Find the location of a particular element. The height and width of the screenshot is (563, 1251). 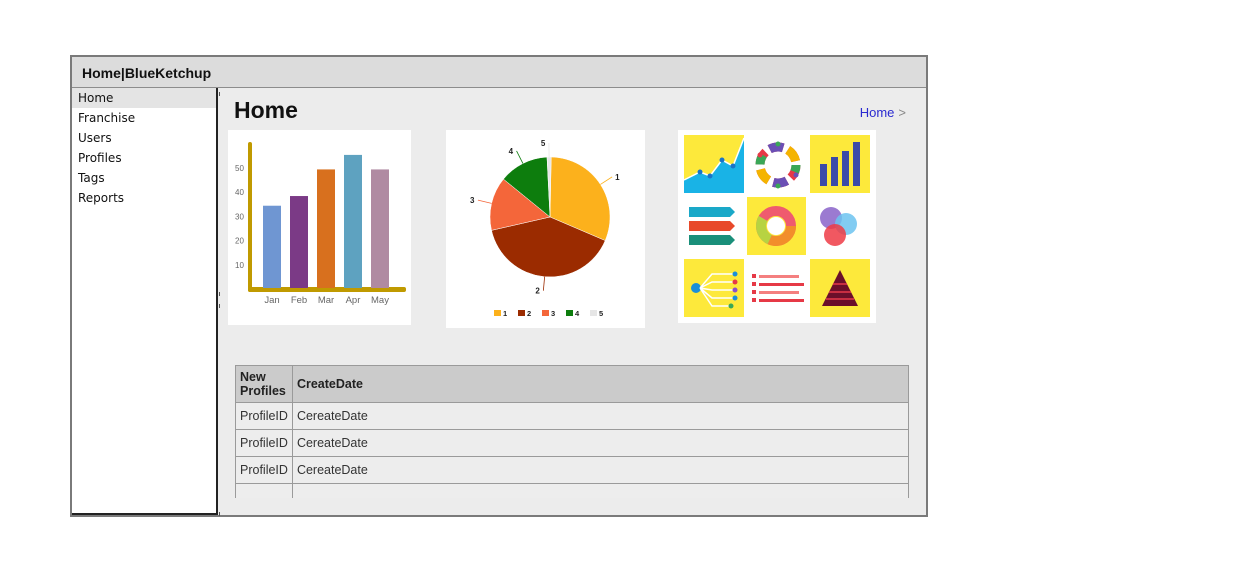

pie-legend-label: 4 is located at coordinates (577, 313).